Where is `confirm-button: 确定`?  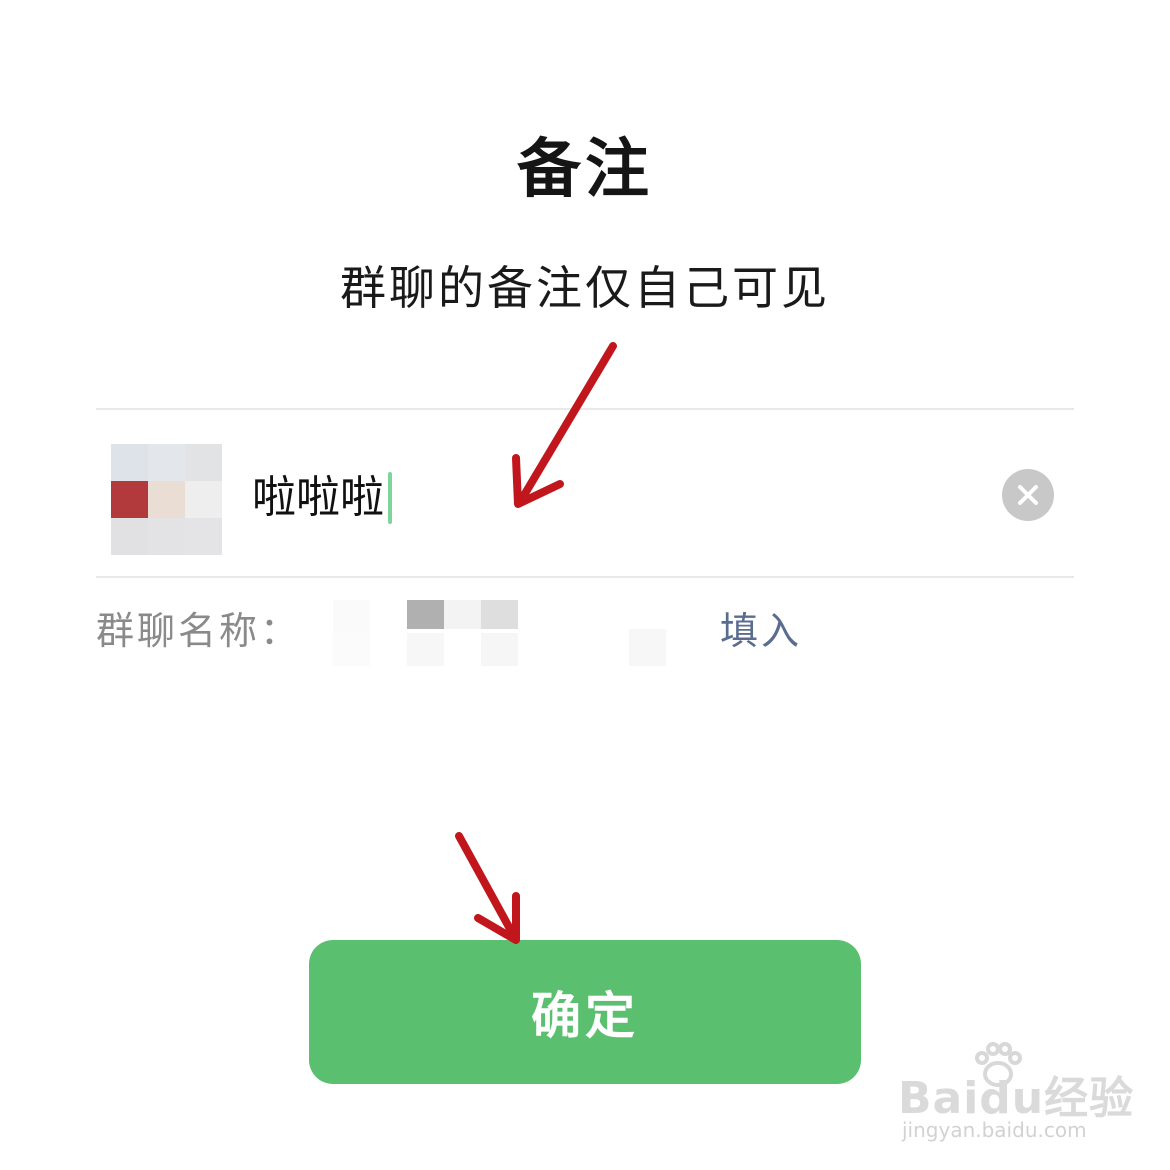
confirm-button: 确定 is located at coordinates (585, 1012).